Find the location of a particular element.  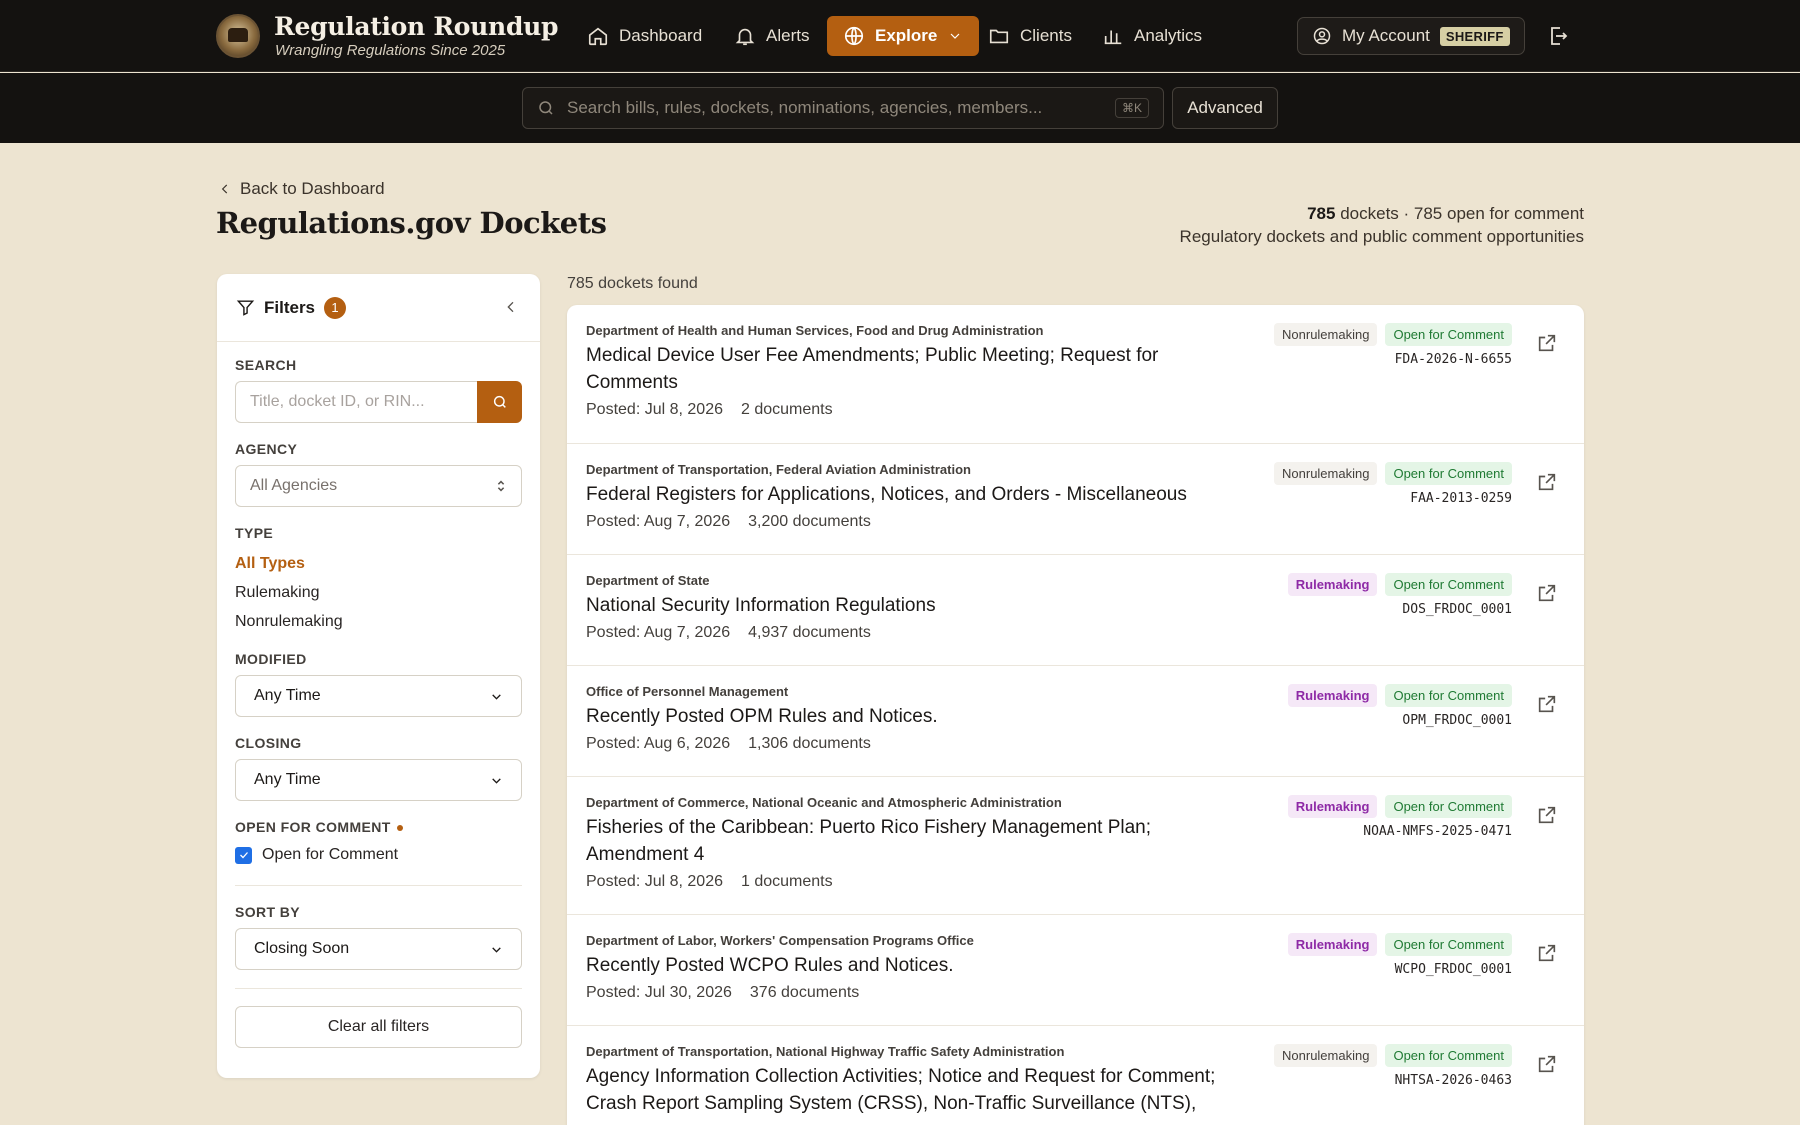

search-icon is located at coordinates (499, 401).